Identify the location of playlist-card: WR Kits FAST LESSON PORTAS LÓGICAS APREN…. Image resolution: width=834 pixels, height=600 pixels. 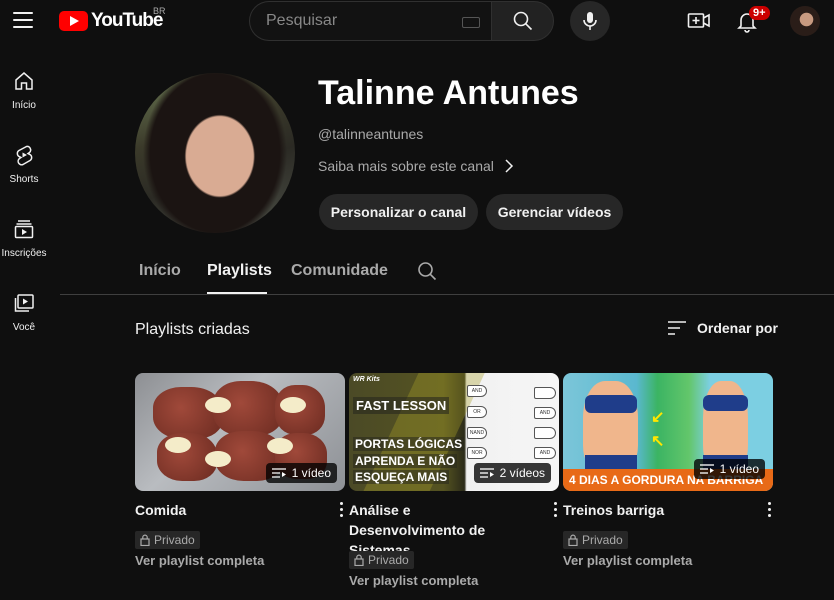
(454, 480).